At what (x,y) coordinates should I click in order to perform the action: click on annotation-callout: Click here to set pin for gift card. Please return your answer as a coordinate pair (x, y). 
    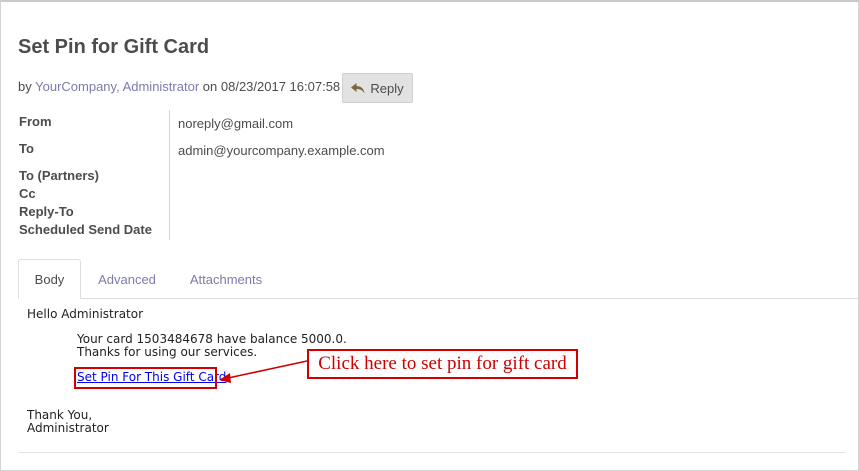
    Looking at the image, I should click on (442, 364).